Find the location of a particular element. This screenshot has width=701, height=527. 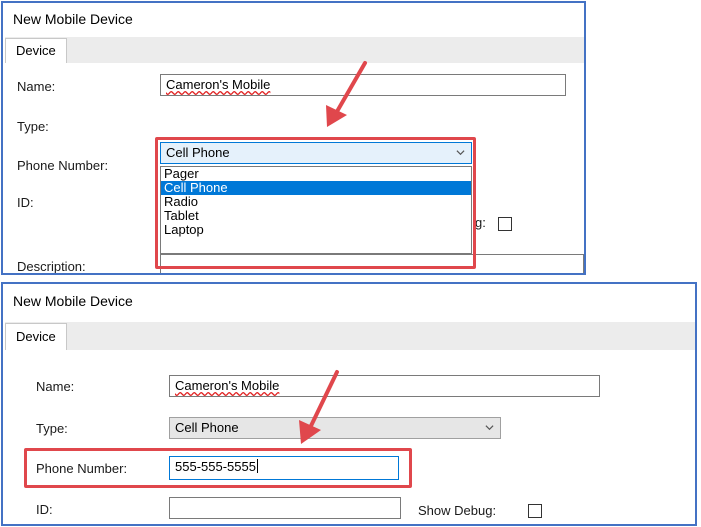

phone-number-label: Phone Number: is located at coordinates (63, 165).